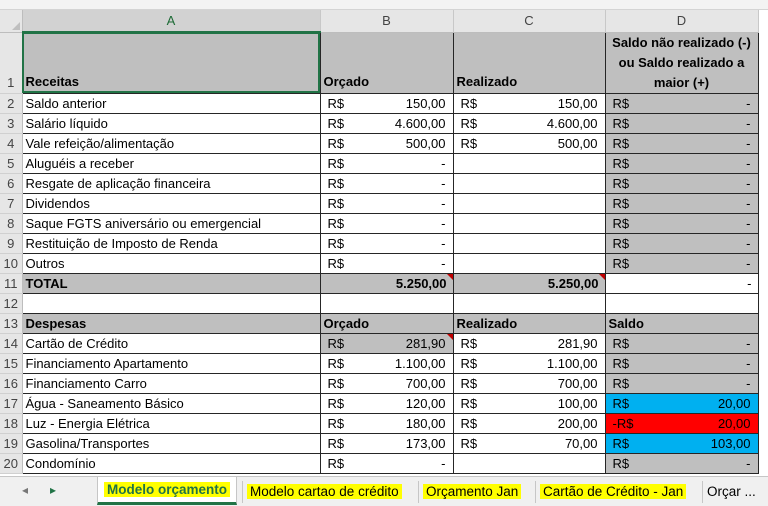 The width and height of the screenshot is (768, 506). What do you see at coordinates (529, 363) in the screenshot?
I see `cell-c: R$ 1.100,00` at bounding box center [529, 363].